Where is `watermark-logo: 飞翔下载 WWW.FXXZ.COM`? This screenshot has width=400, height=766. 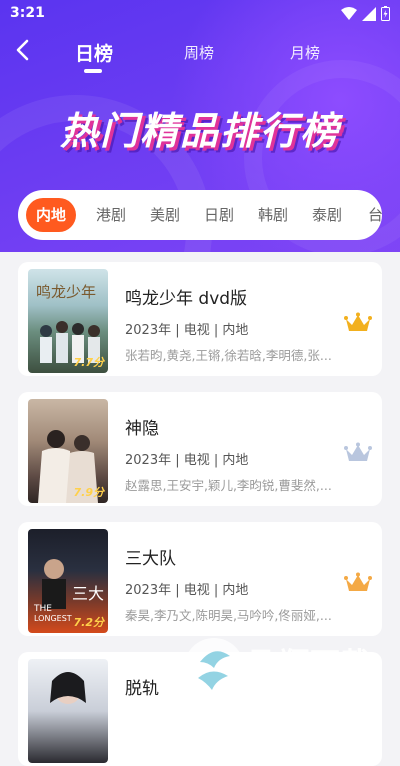 watermark-logo: 飞翔下载 WWW.FXXZ.COM is located at coordinates (289, 671).